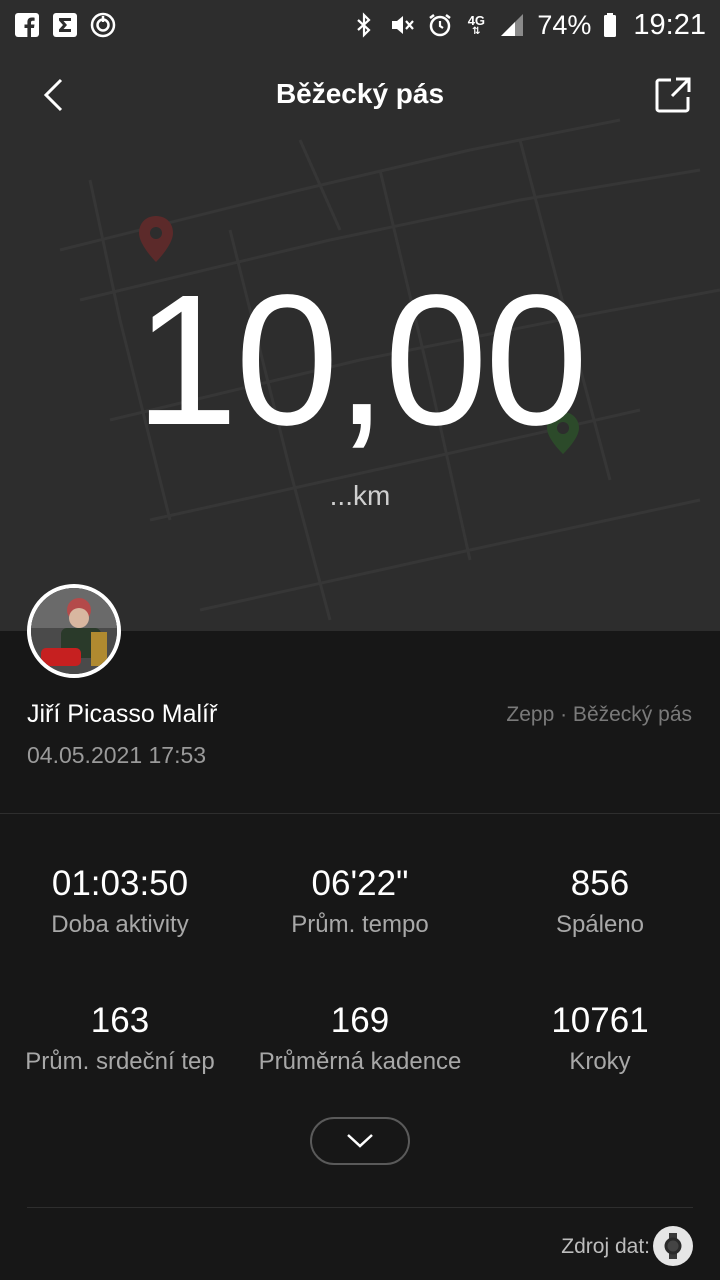  What do you see at coordinates (360, 1020) in the screenshot?
I see `stat-value: 169` at bounding box center [360, 1020].